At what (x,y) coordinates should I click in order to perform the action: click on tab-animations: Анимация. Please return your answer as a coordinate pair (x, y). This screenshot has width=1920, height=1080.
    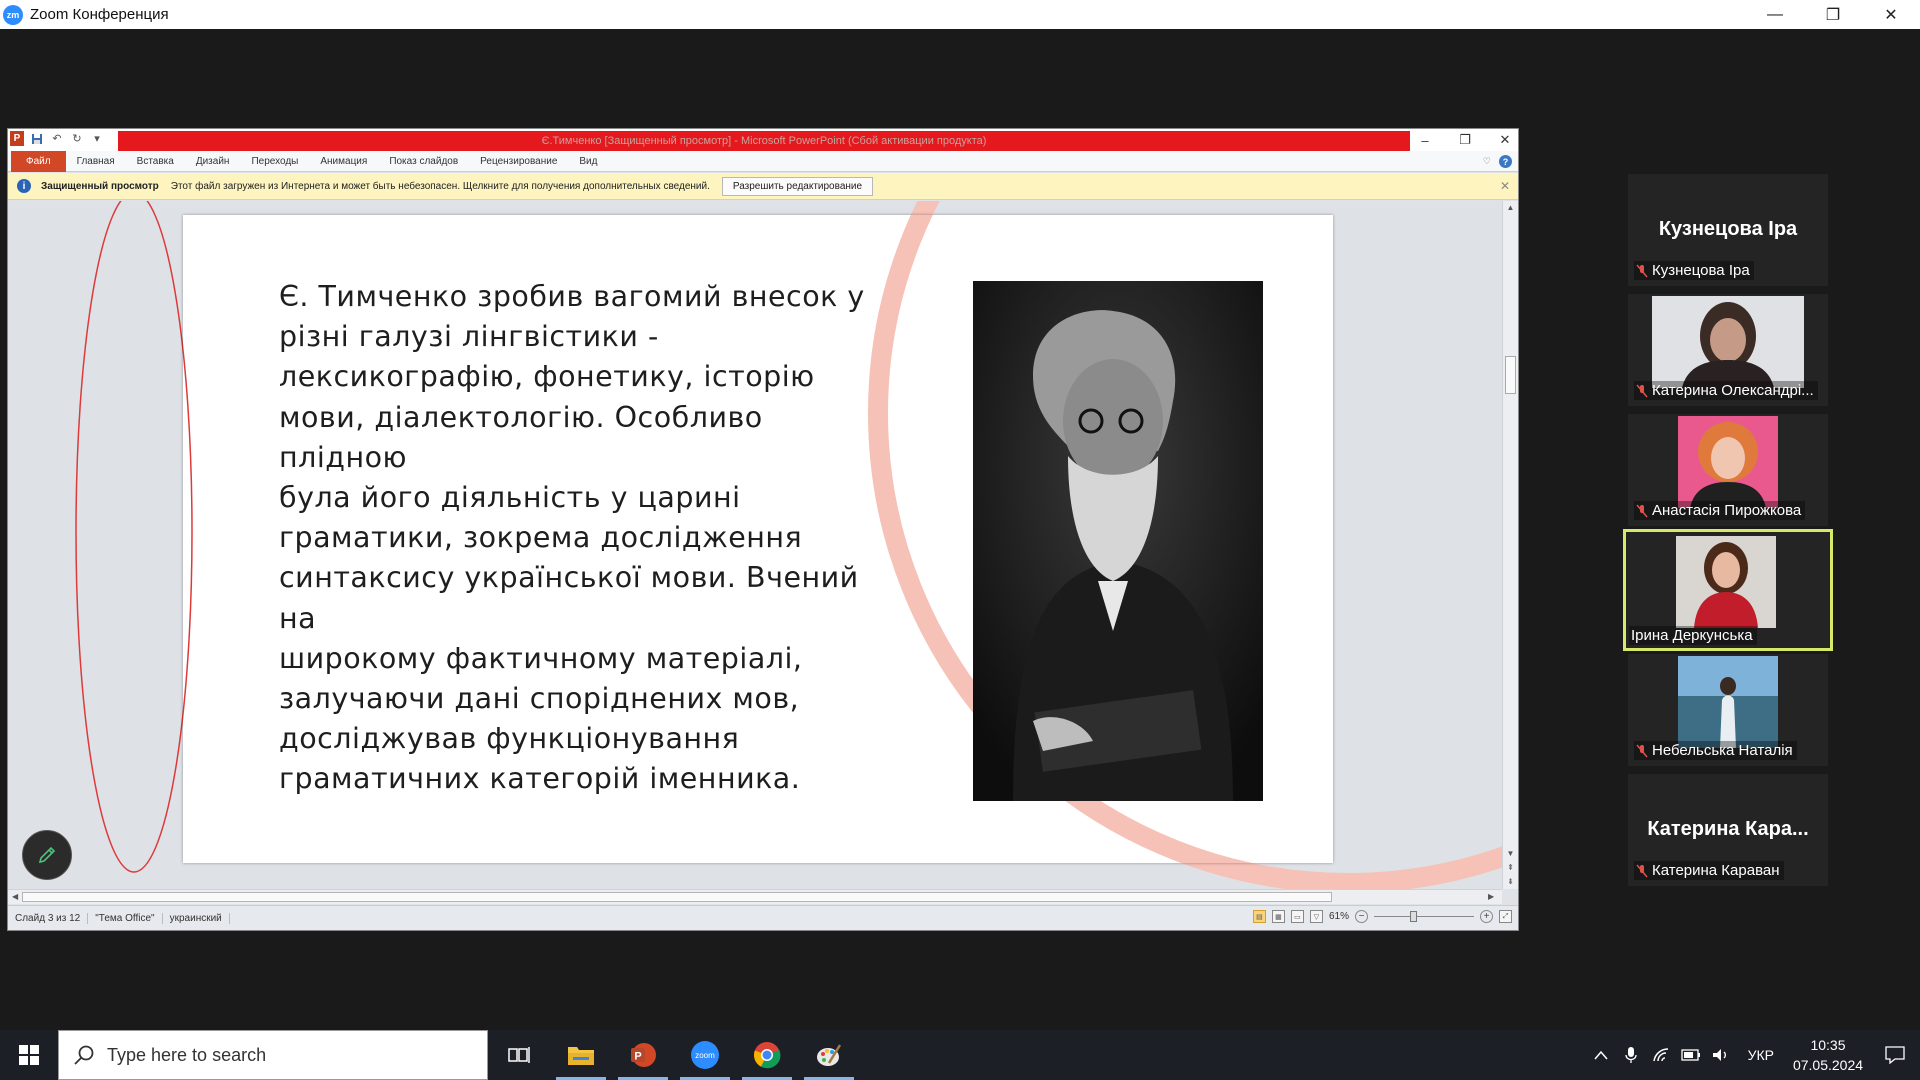
    Looking at the image, I should click on (343, 161).